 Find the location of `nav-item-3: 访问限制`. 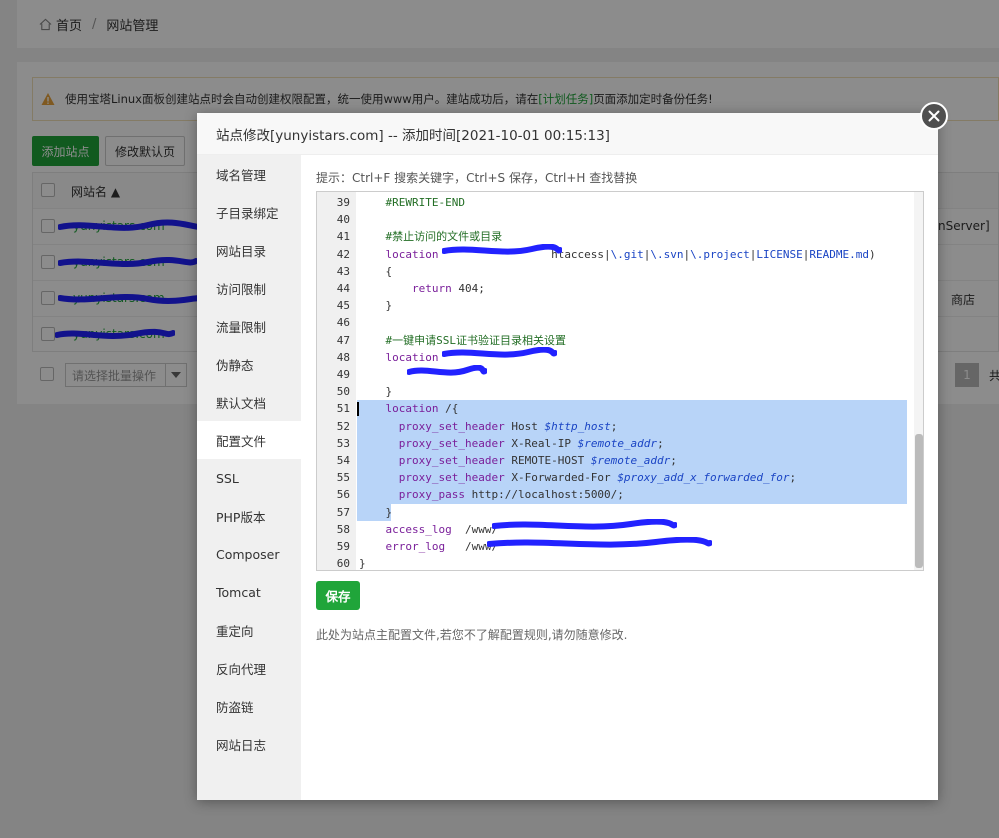

nav-item-3: 访问限制 is located at coordinates (249, 288).